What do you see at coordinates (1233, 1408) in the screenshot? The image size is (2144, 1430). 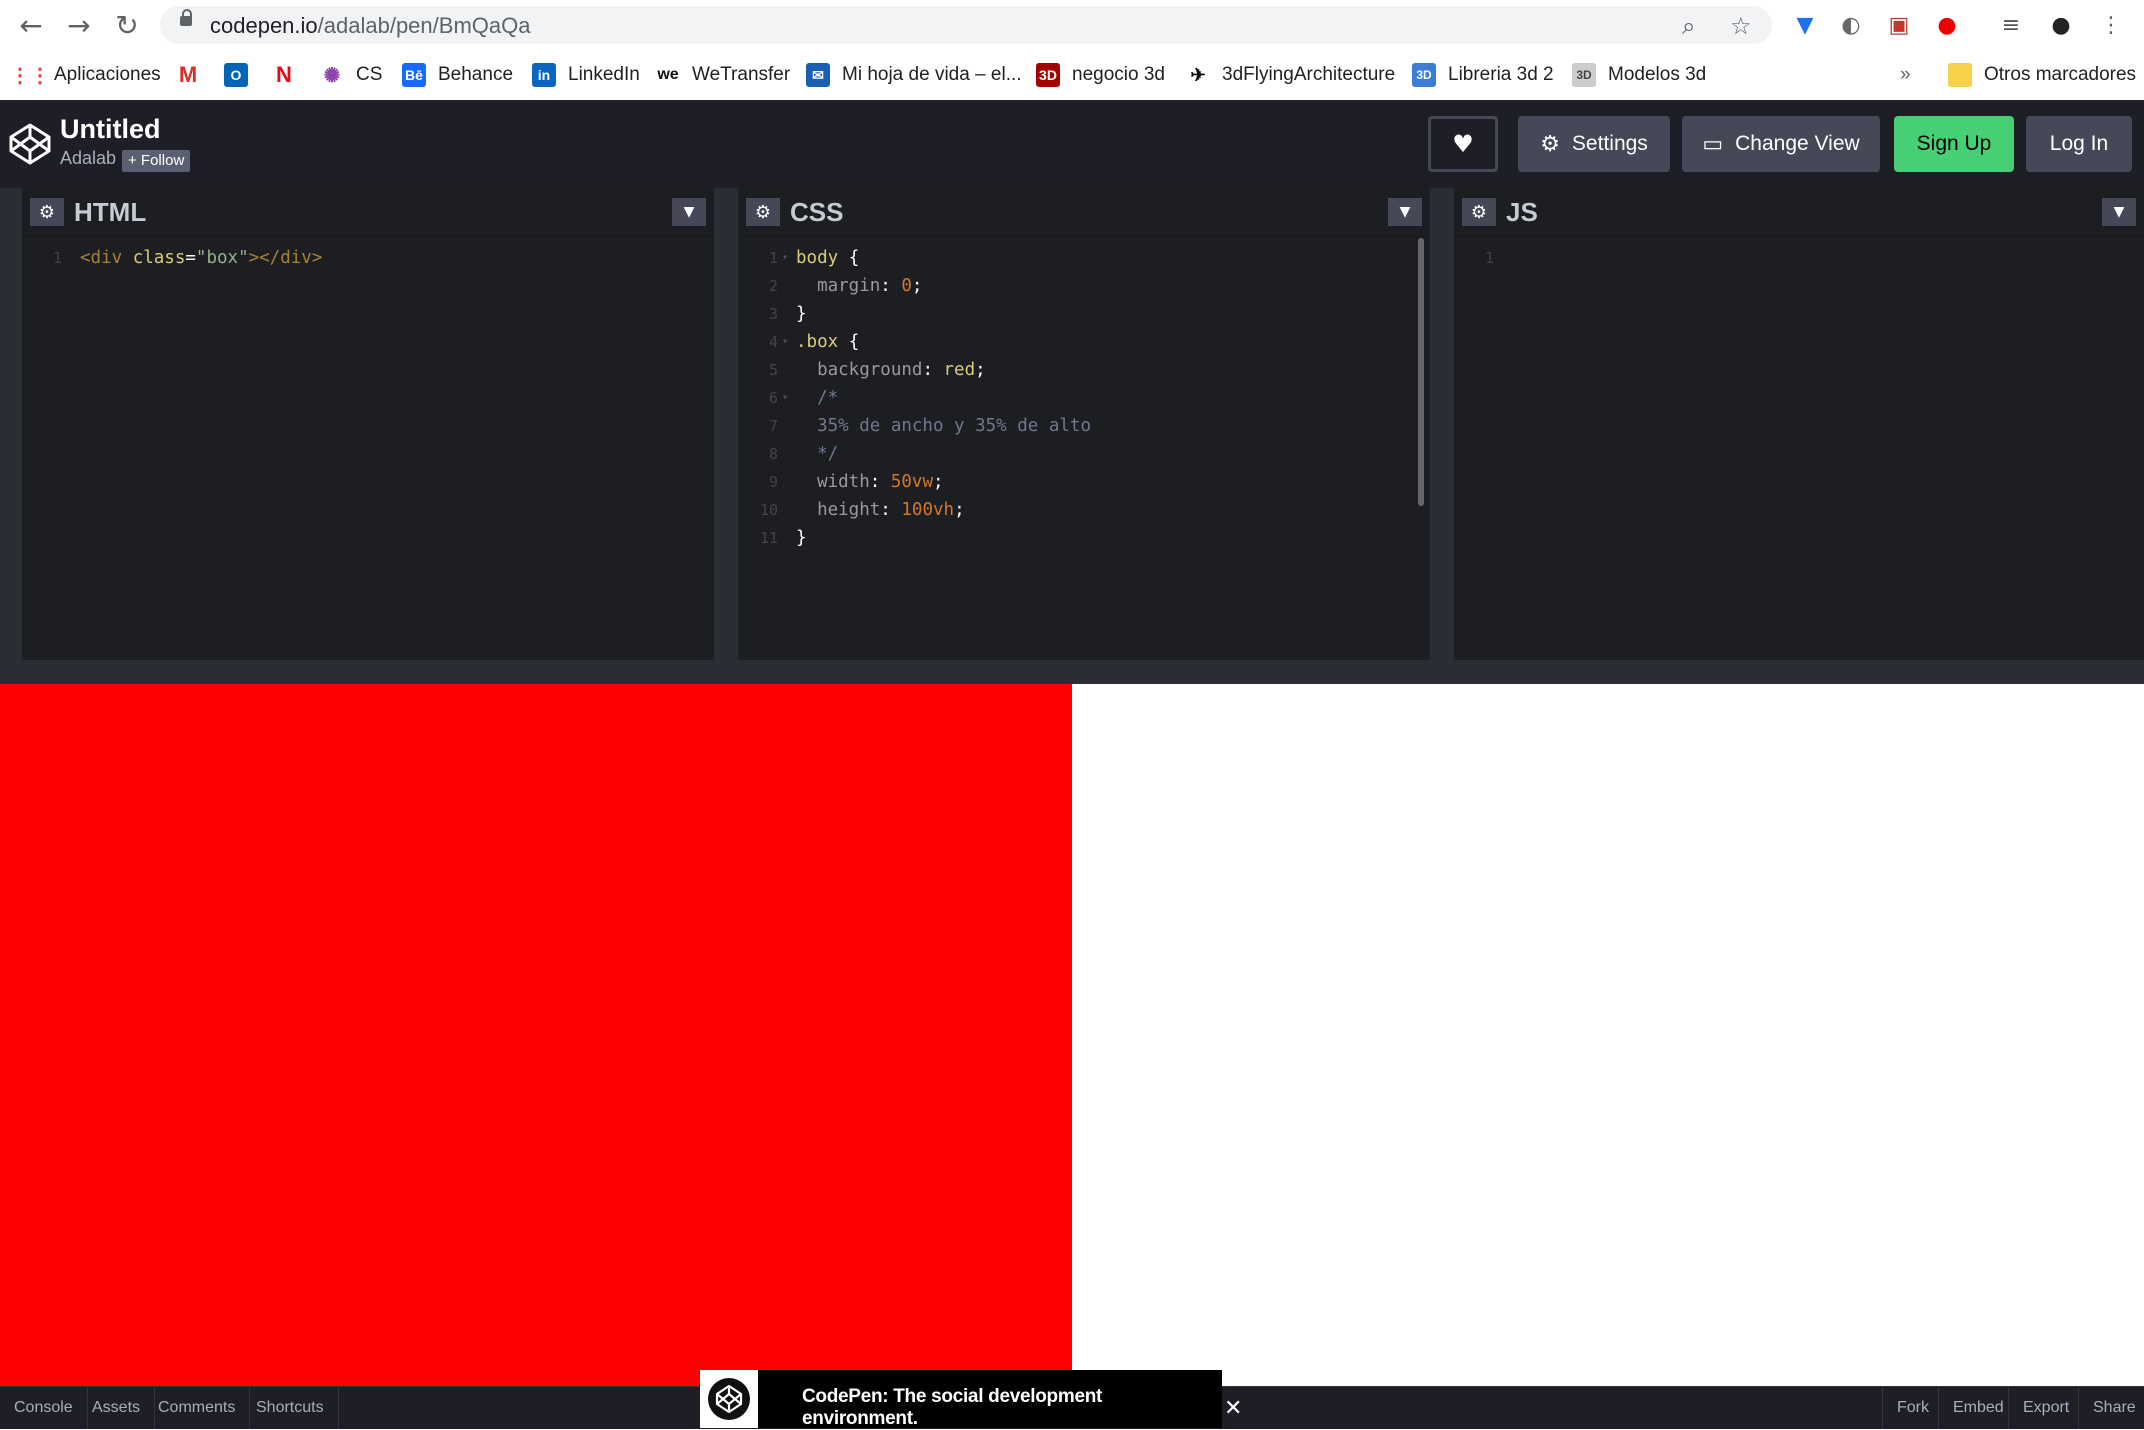 I see `close-icon: ✕` at bounding box center [1233, 1408].